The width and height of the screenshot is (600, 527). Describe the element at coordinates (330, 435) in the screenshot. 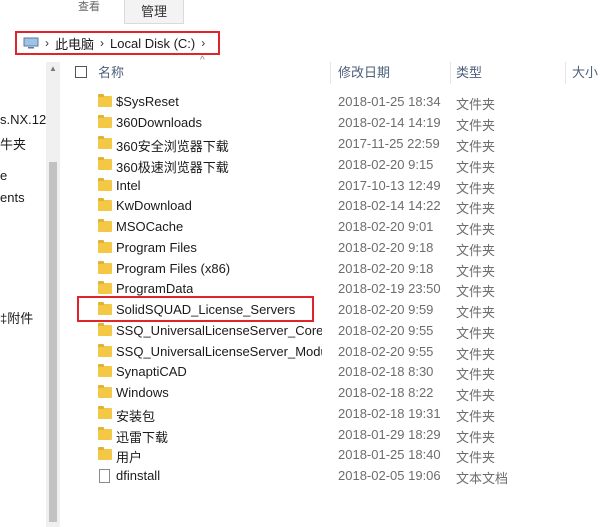

I see `list-item: 迅雷下载 2018-01-29 18:29 文件夹` at that location.